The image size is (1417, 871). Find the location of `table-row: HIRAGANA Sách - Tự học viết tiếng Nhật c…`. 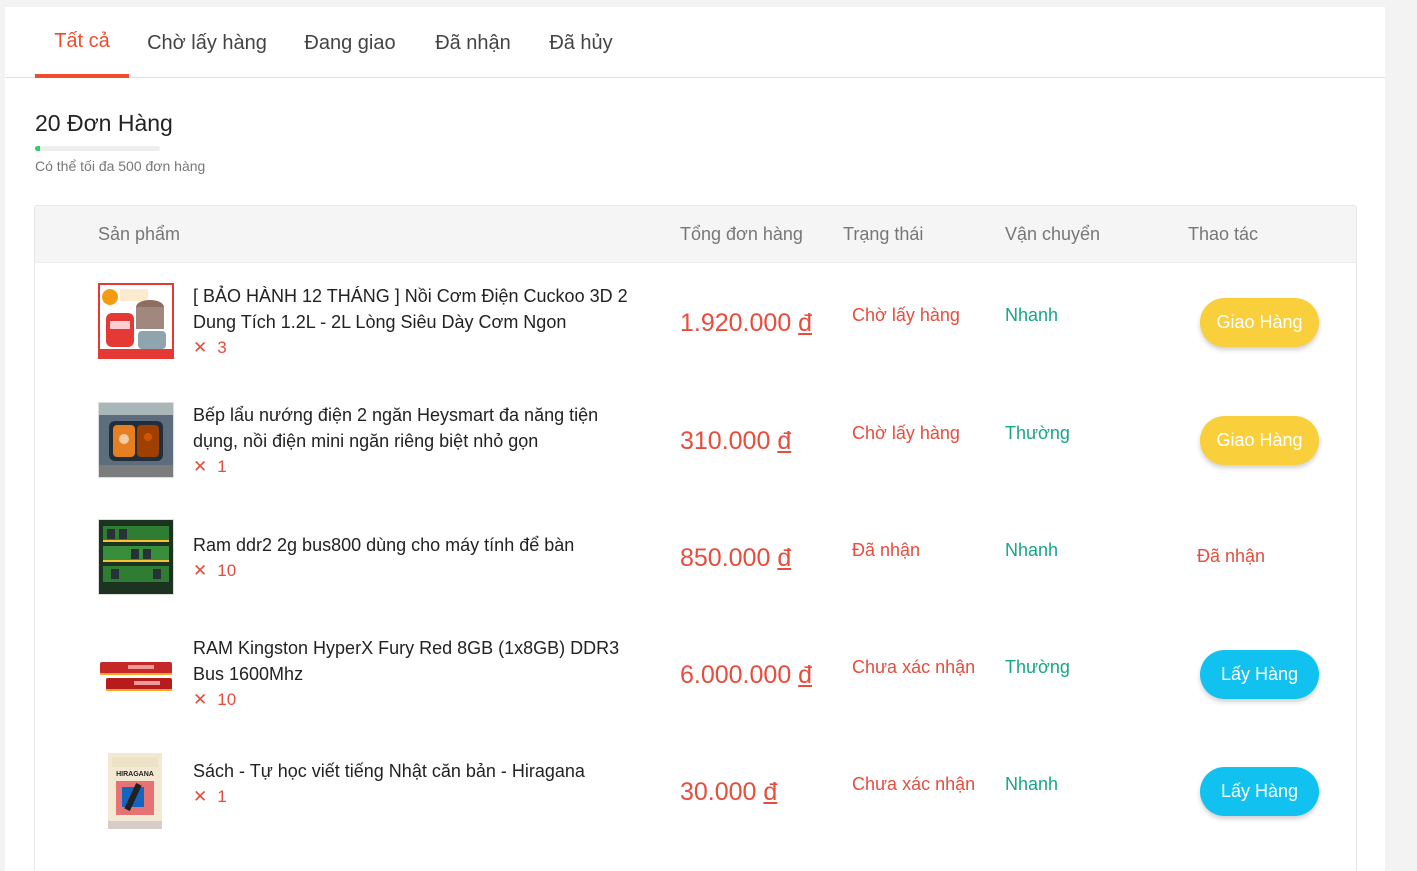

table-row: HIRAGANA Sách - Tự học viết tiếng Nhật c… is located at coordinates (695, 789).